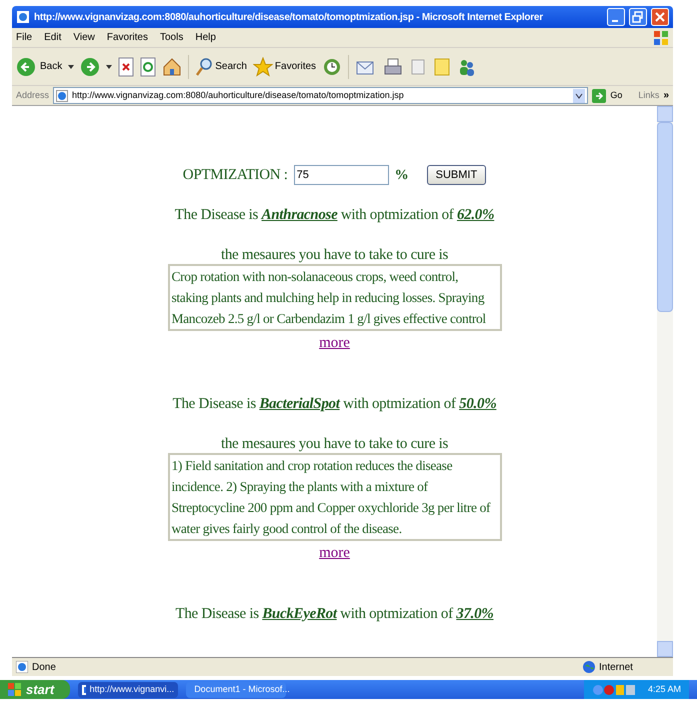 This screenshot has height=701, width=697. Describe the element at coordinates (205, 37) in the screenshot. I see `menu-item: Help` at that location.